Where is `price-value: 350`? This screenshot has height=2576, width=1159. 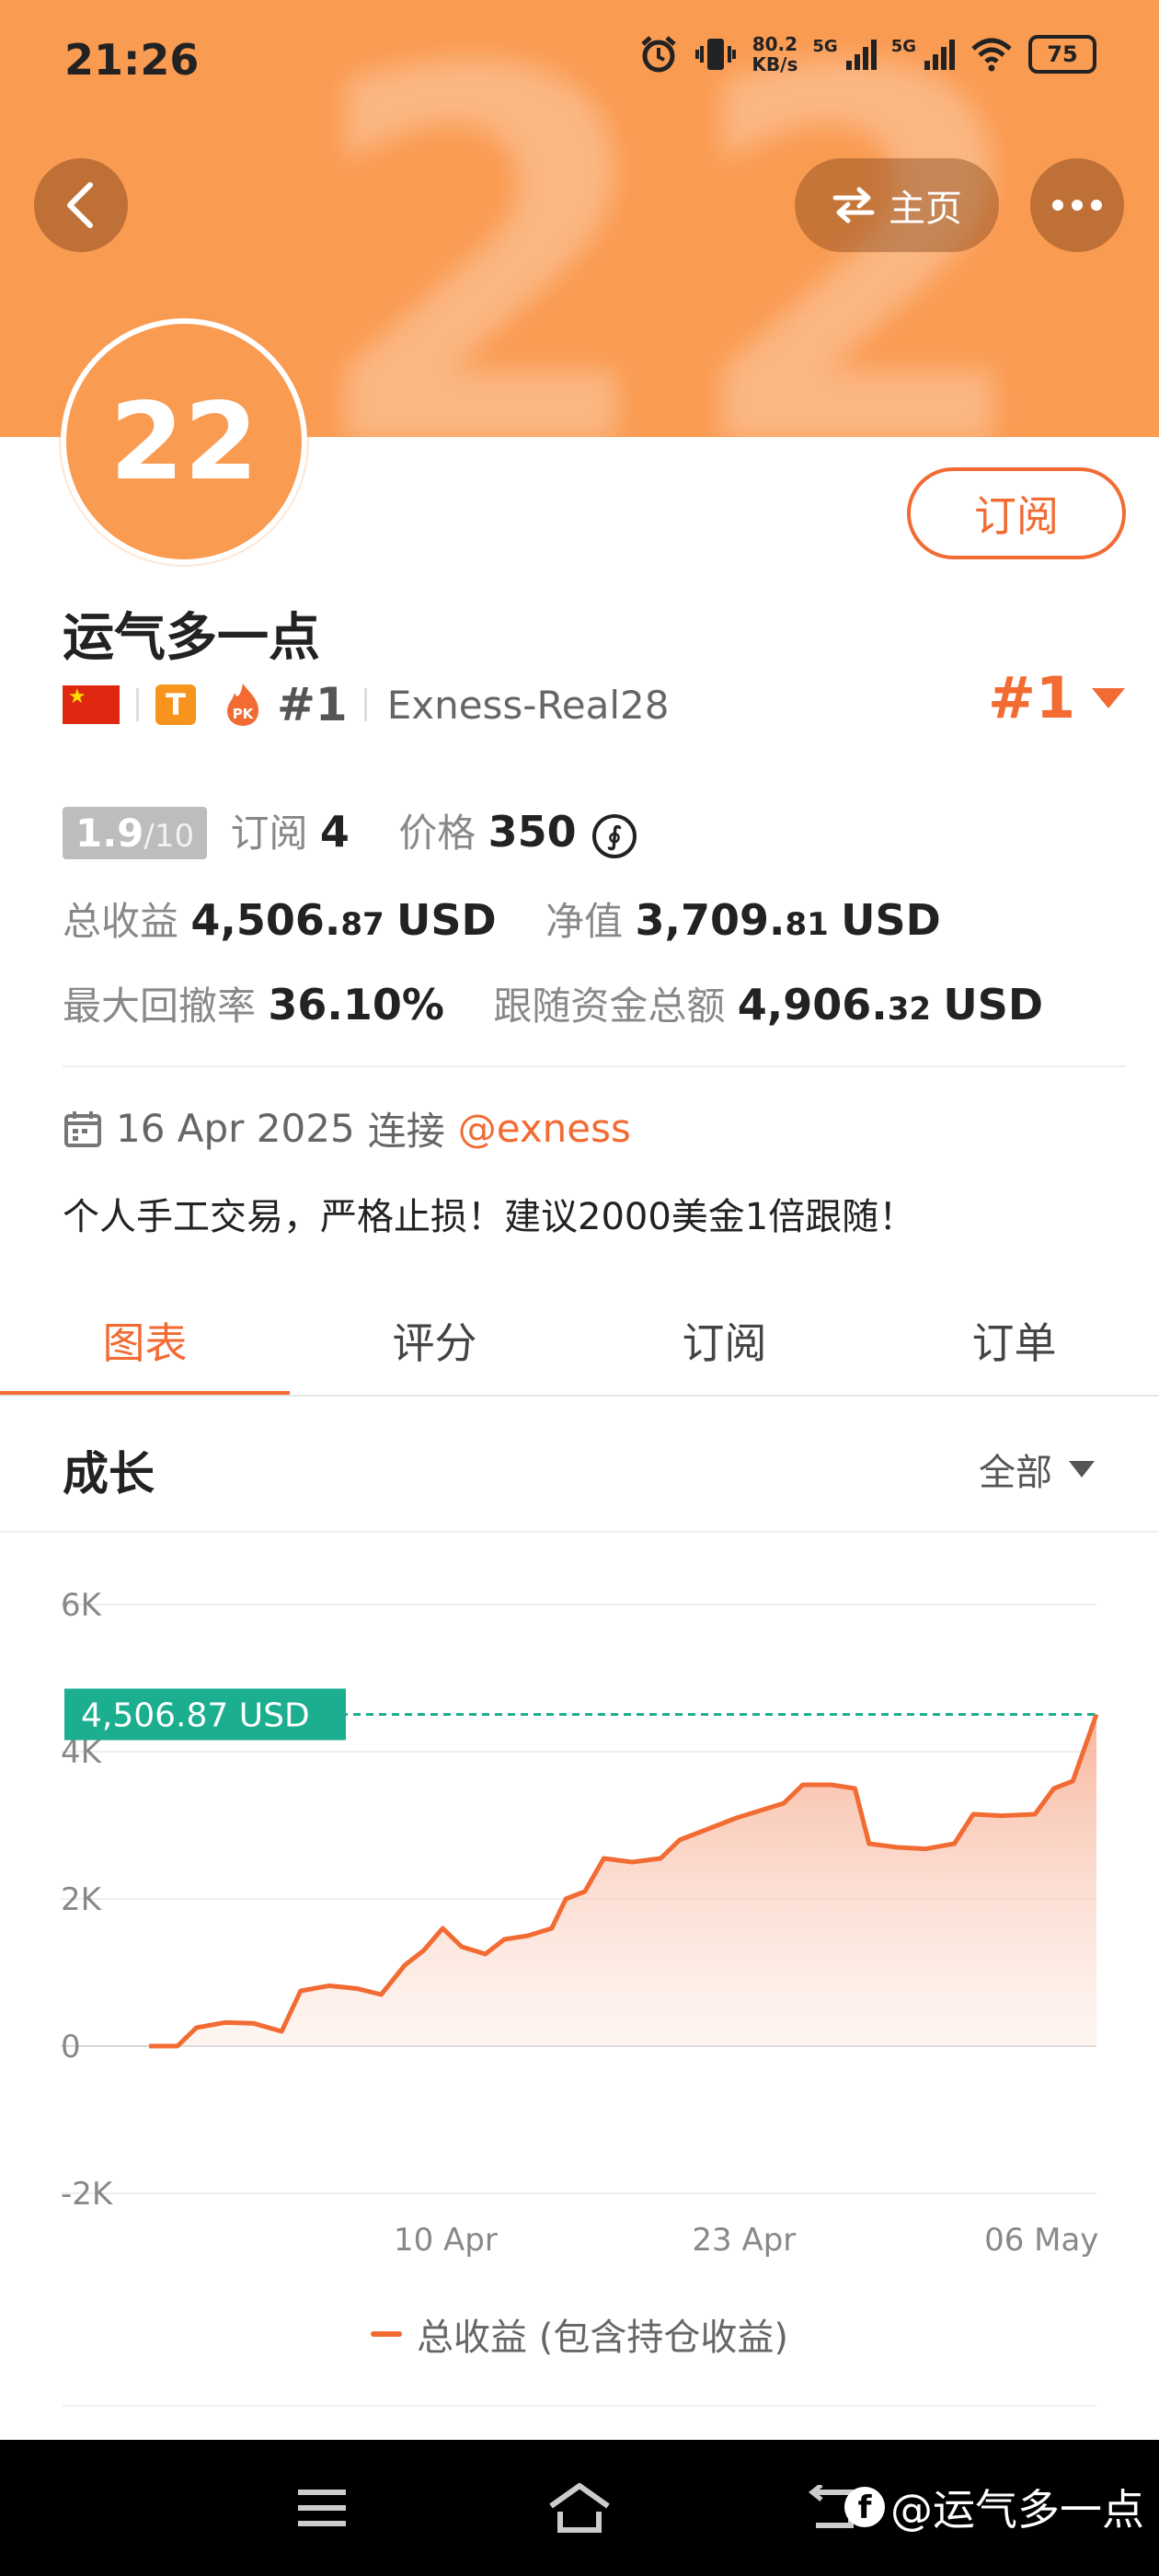
price-value: 350 is located at coordinates (532, 832).